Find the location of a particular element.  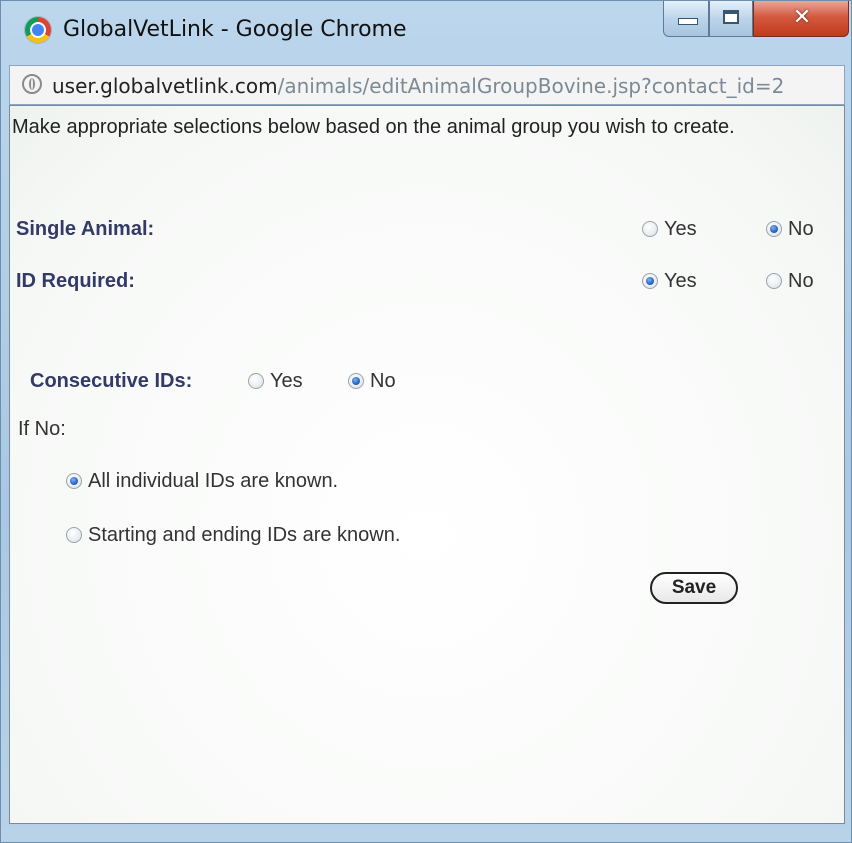

consecutive-ids-yes-label: Yes is located at coordinates (286, 381).